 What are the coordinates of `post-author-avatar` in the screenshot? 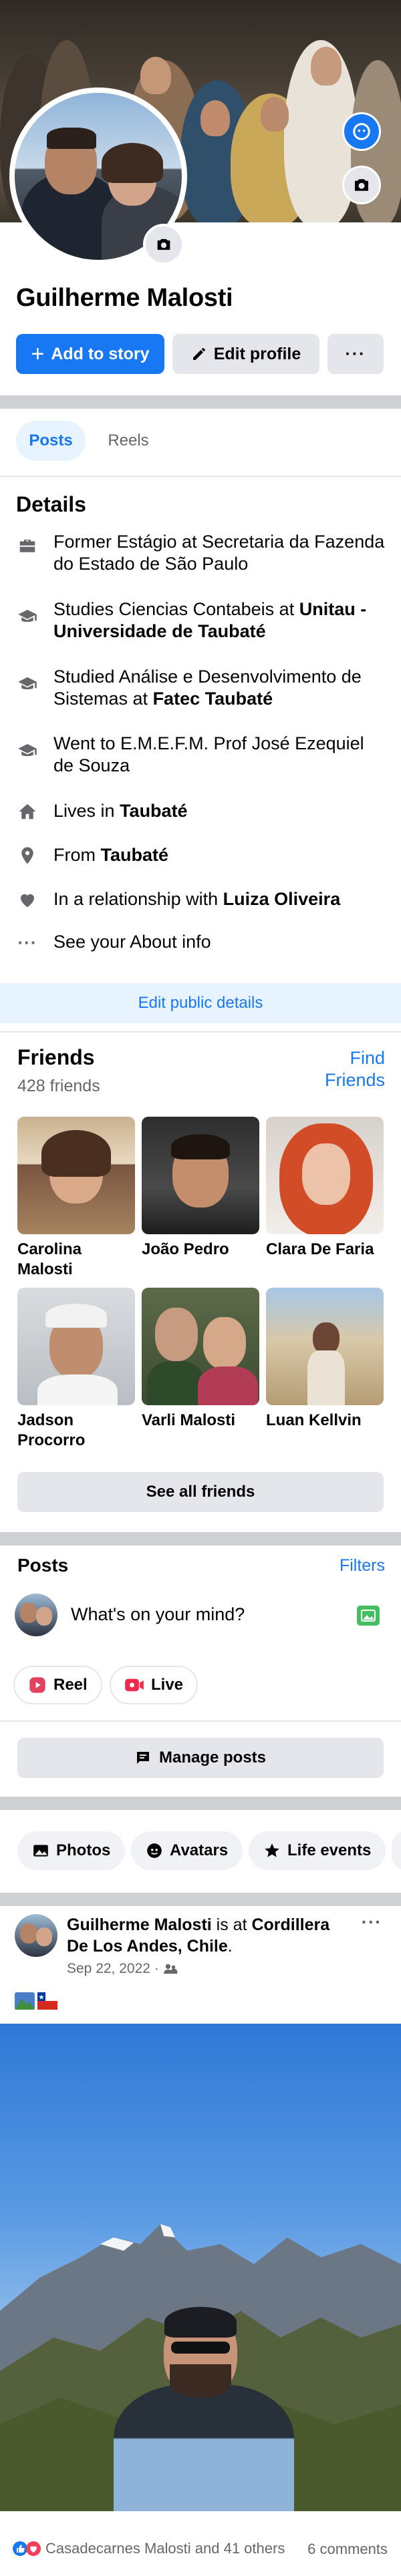 It's located at (36, 1935).